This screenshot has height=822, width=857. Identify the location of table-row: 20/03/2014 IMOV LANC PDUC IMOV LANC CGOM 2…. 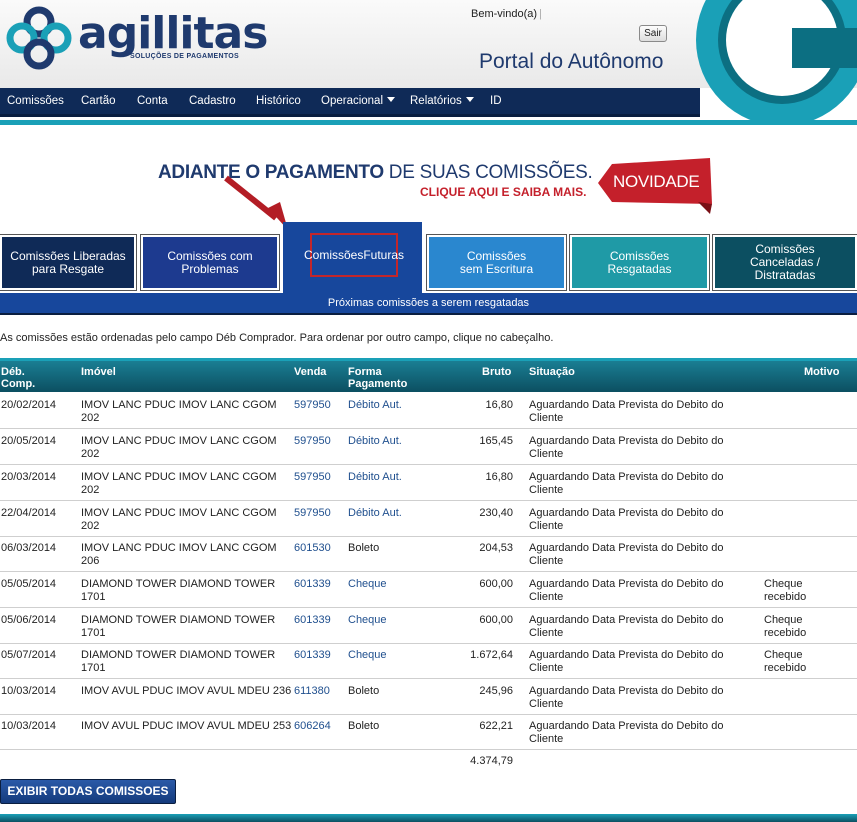
(428, 483).